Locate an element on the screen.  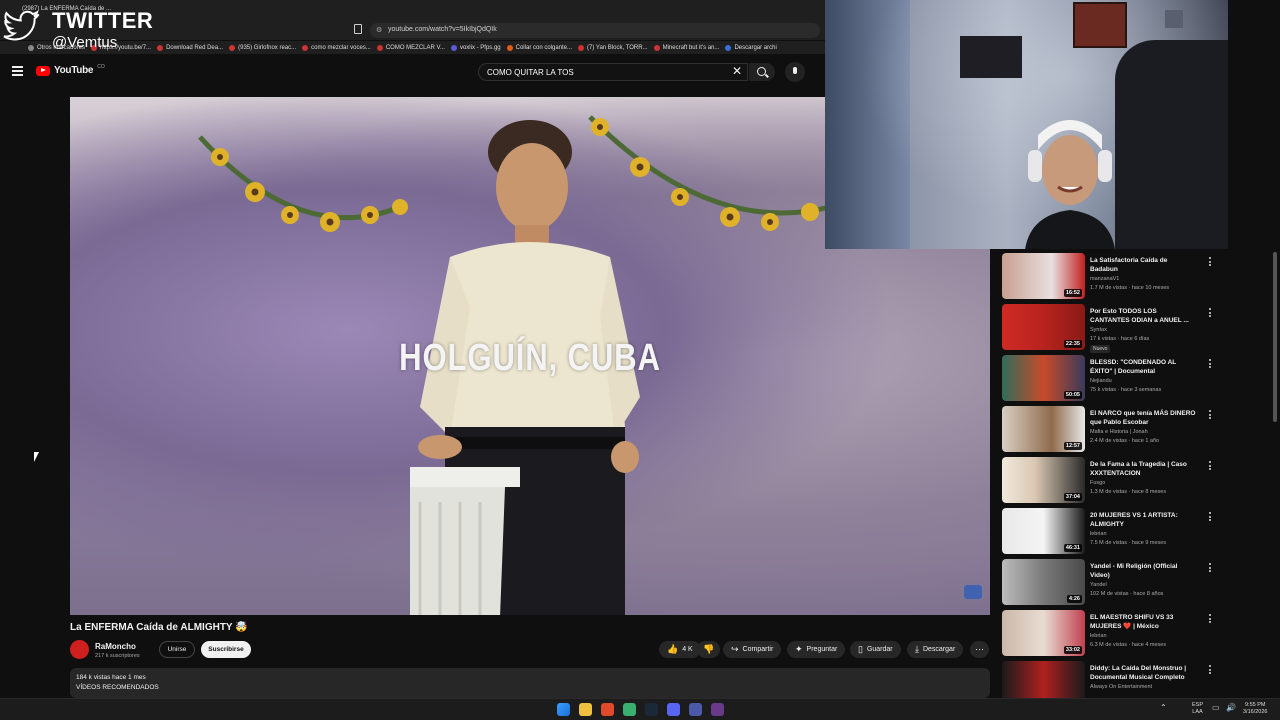
save-button: ▯ Guardar is located at coordinates (875, 649).